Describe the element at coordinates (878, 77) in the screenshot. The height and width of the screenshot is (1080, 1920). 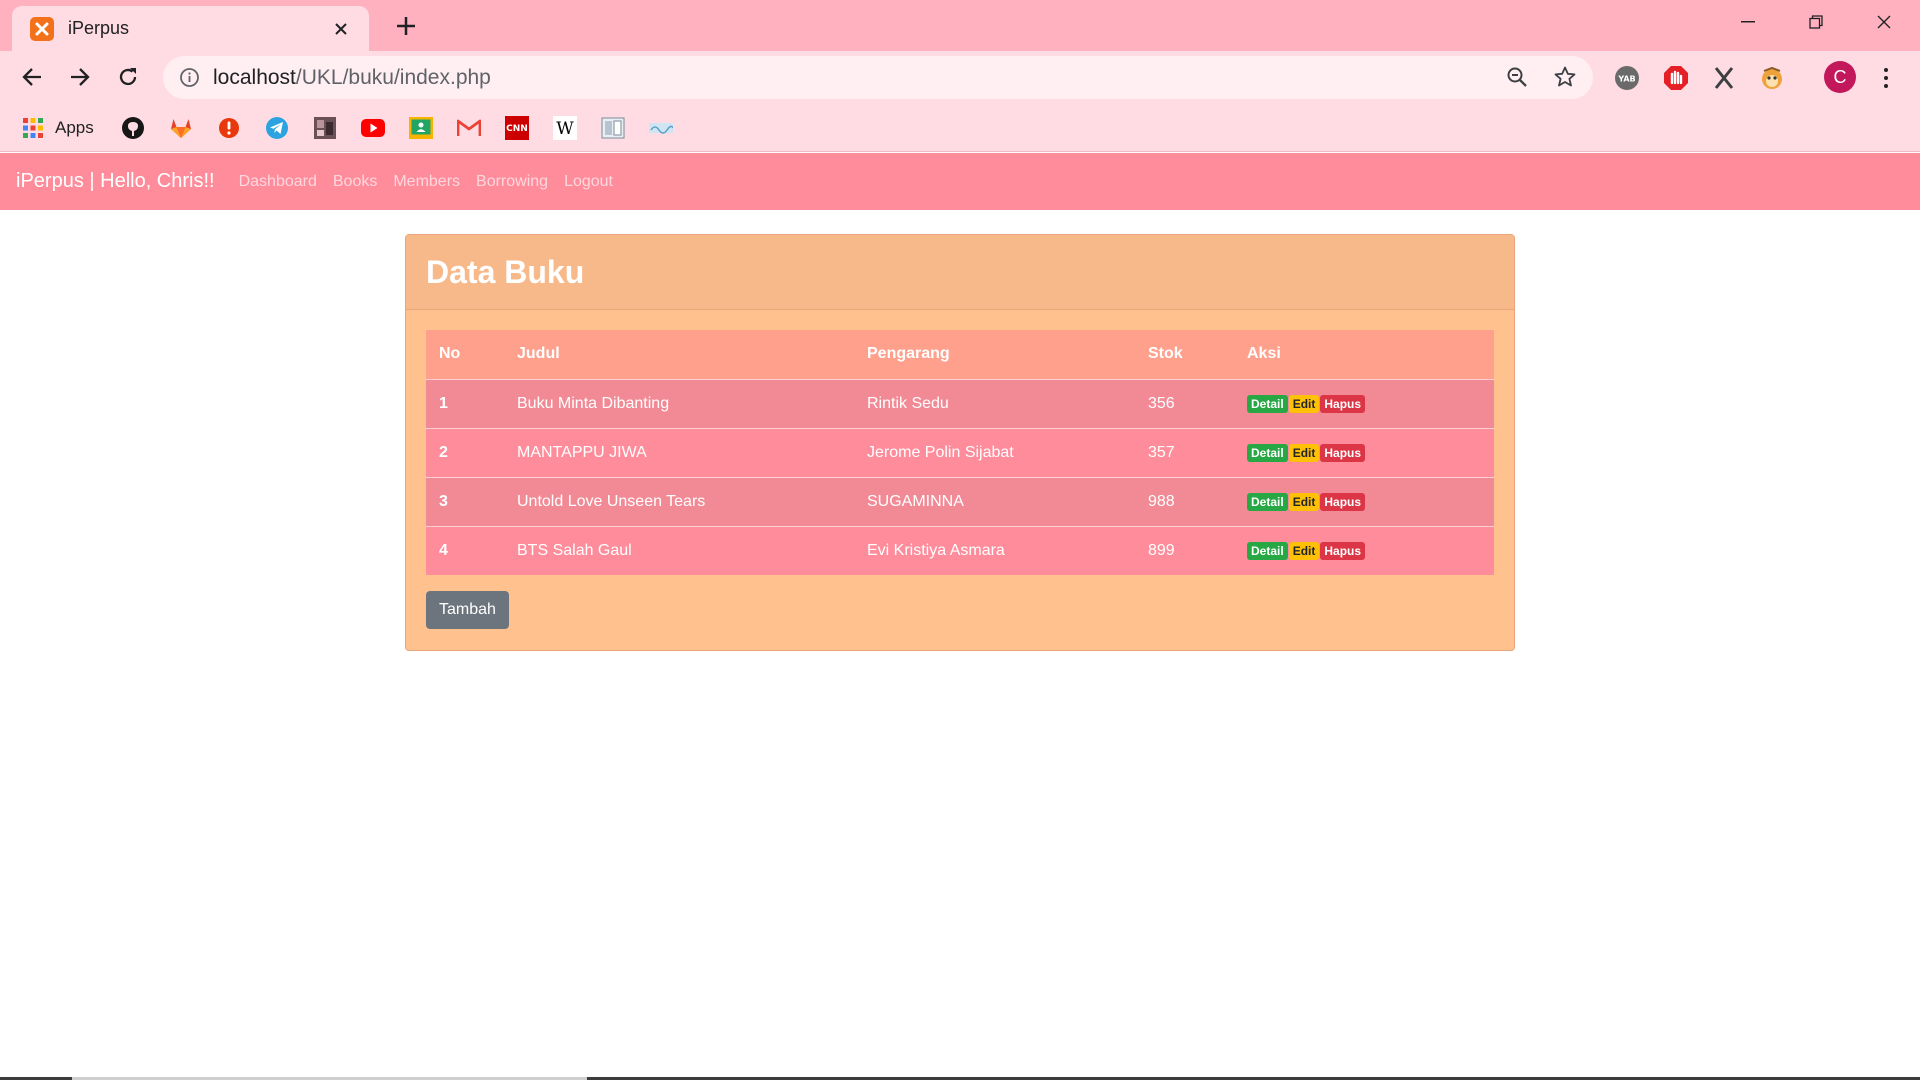
I see `address-bar: localhost/UKL/buku/index.php` at that location.